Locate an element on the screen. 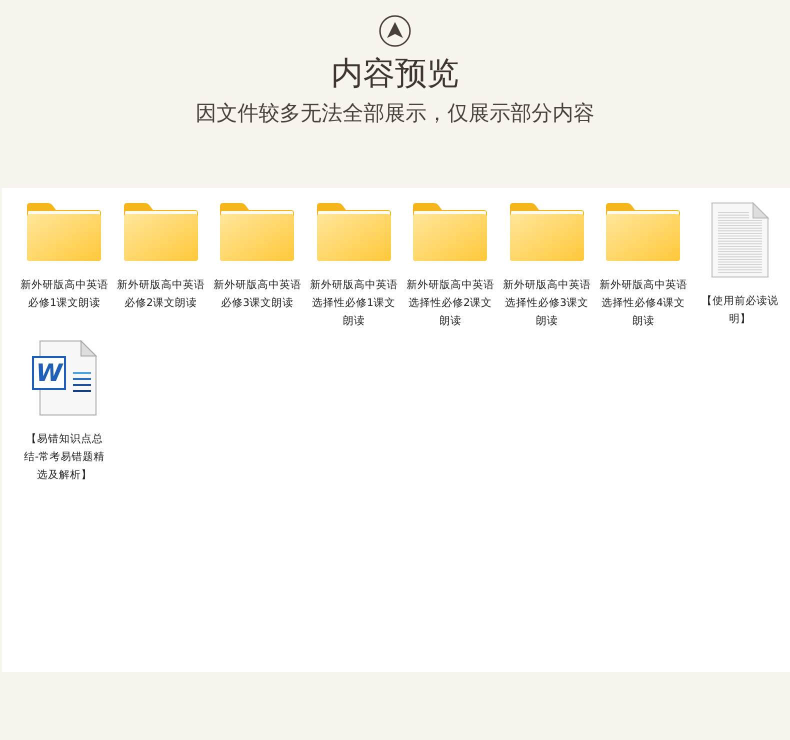 The height and width of the screenshot is (740, 790). folder-name: 新外研版高中英语选择性必修2课文朗读 is located at coordinates (450, 303).